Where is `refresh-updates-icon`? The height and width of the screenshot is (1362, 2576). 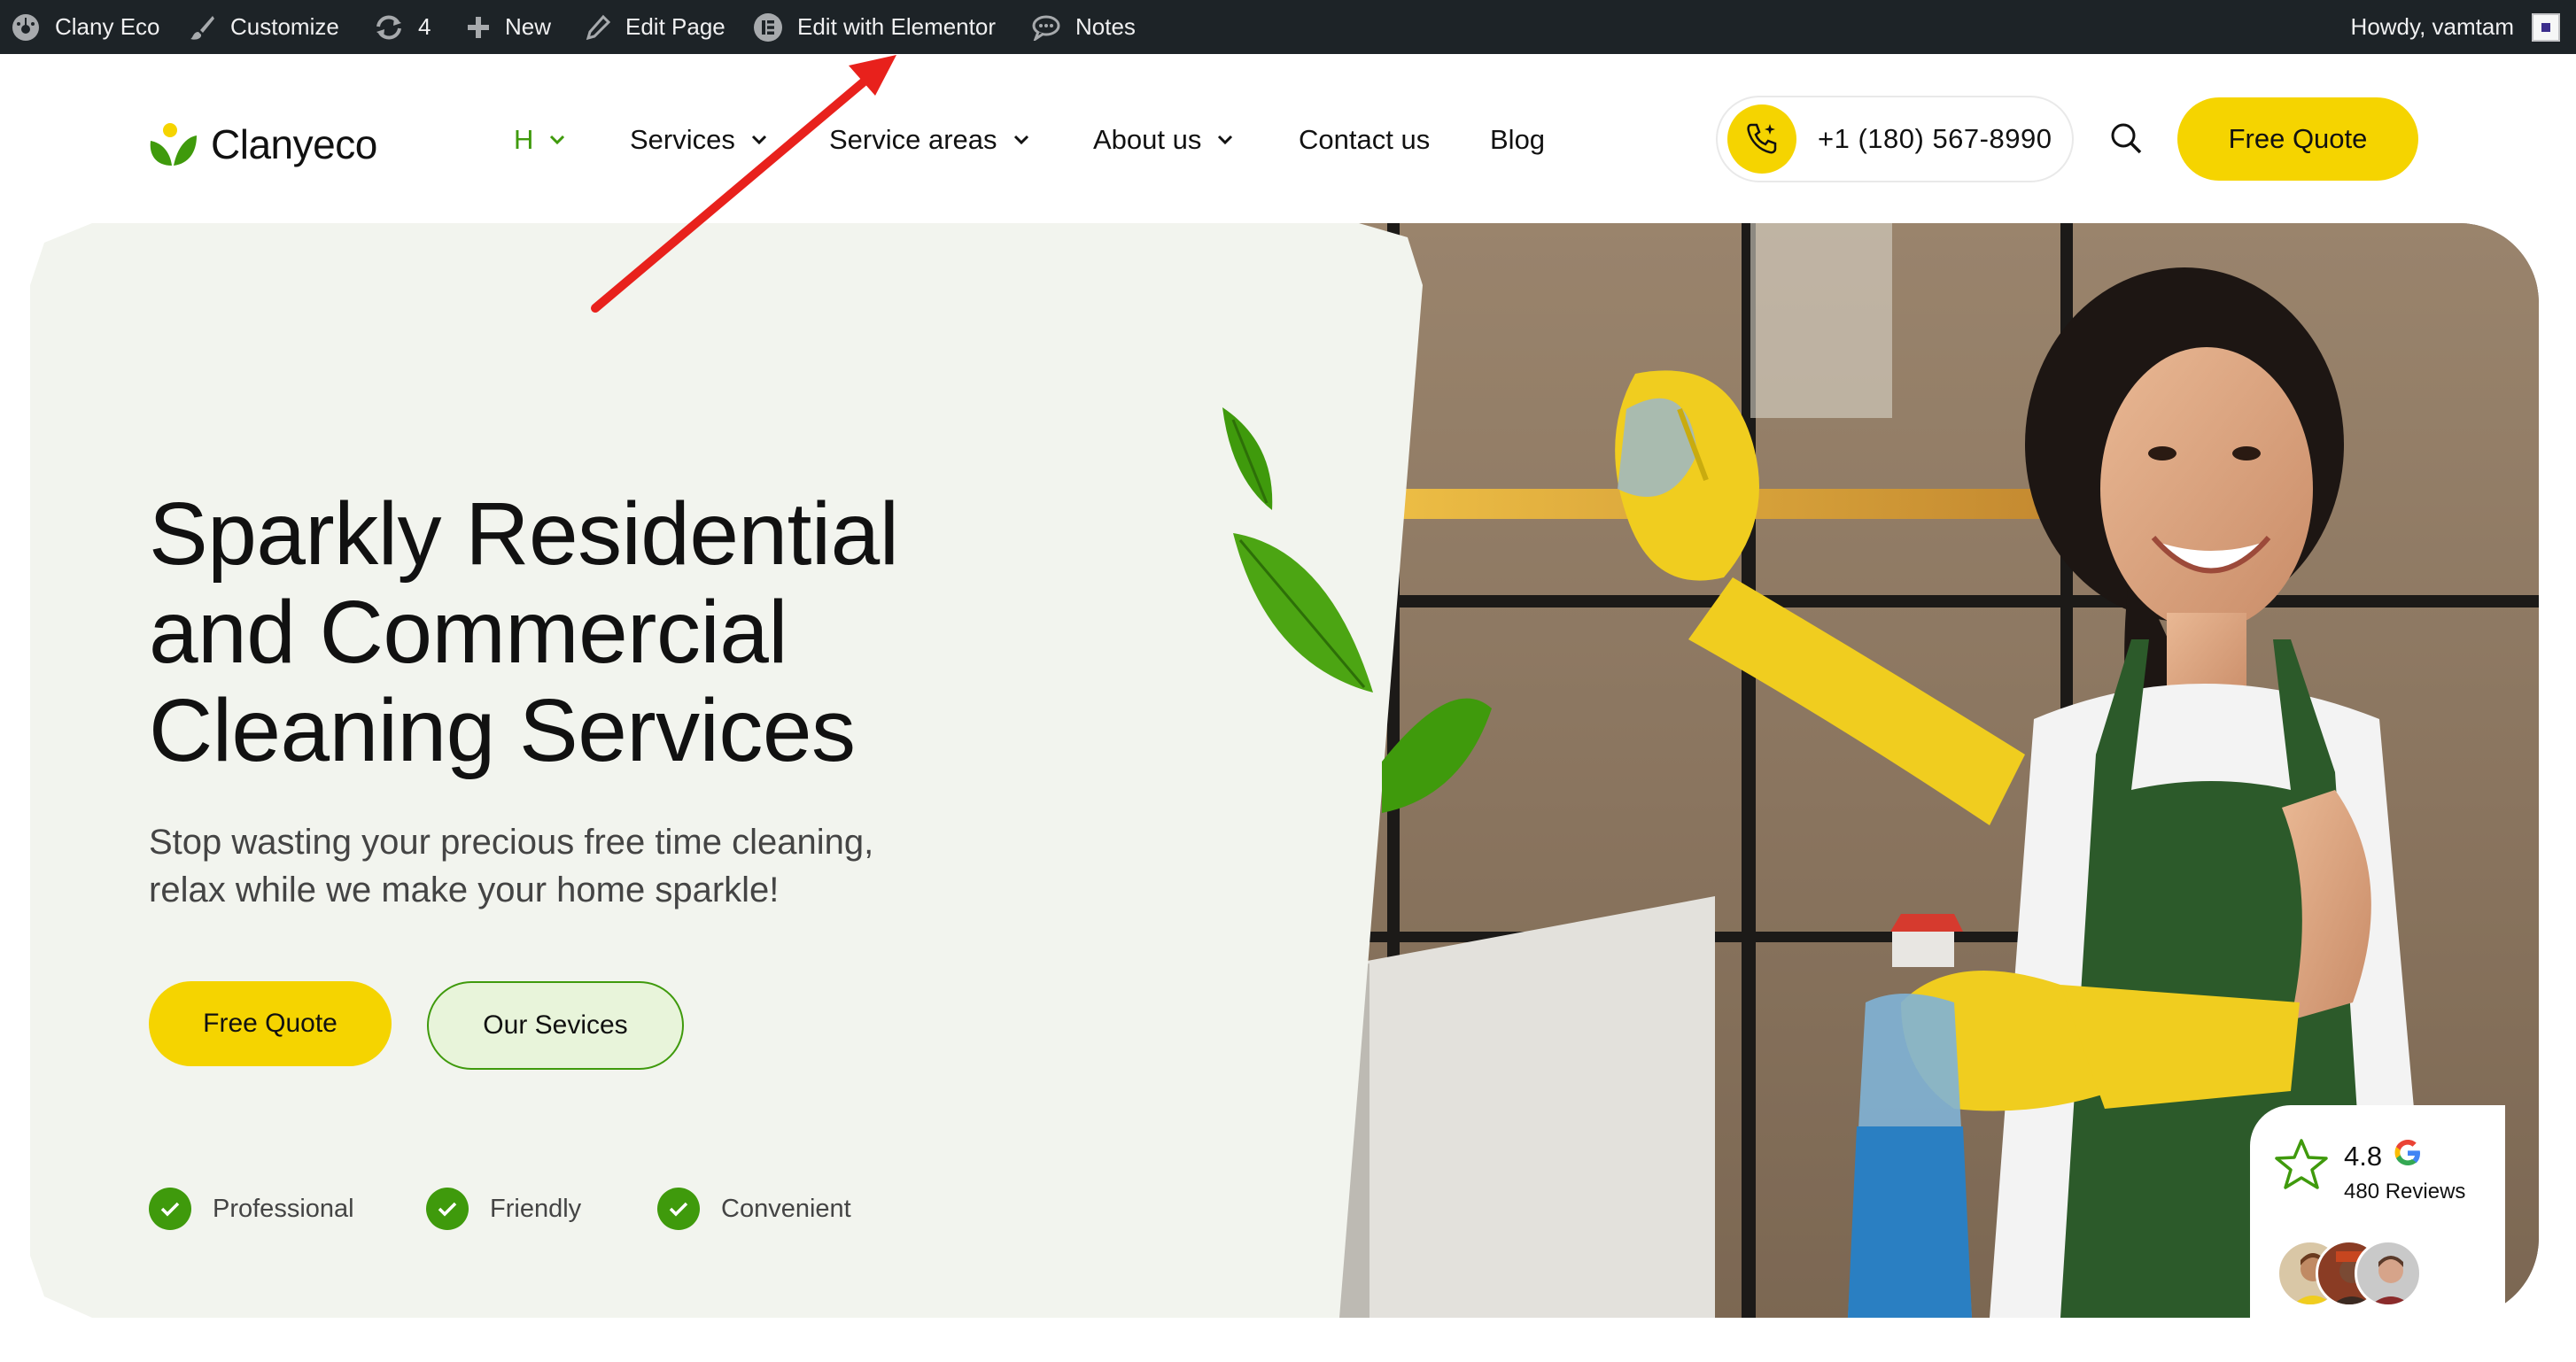
refresh-updates-icon is located at coordinates (389, 27).